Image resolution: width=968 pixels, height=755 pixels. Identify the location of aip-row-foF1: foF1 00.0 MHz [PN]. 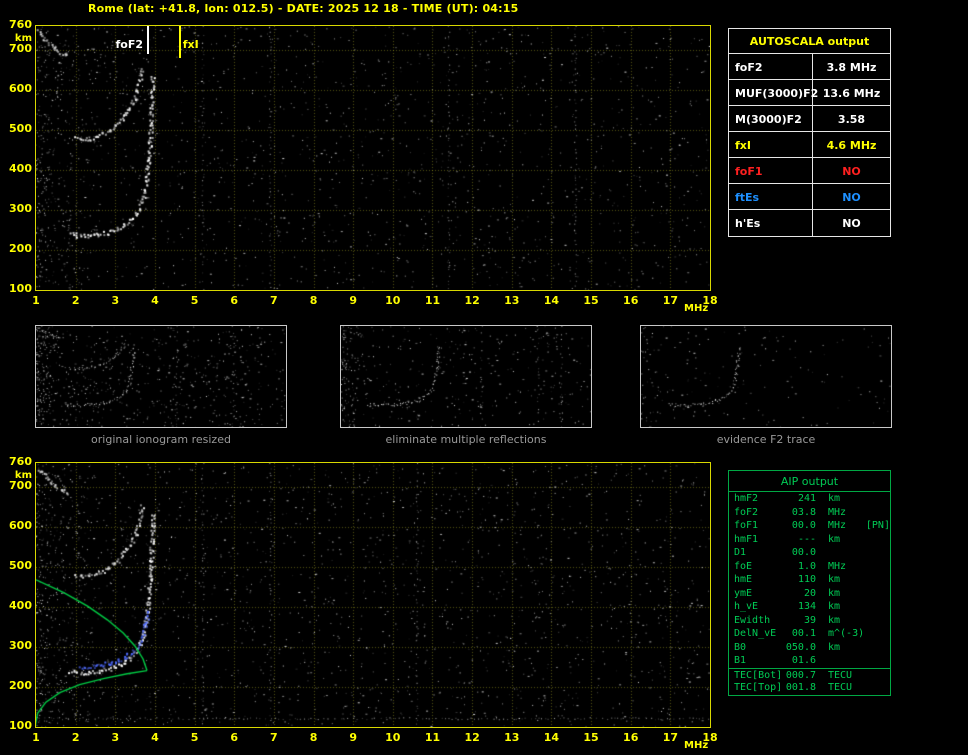
(809, 526).